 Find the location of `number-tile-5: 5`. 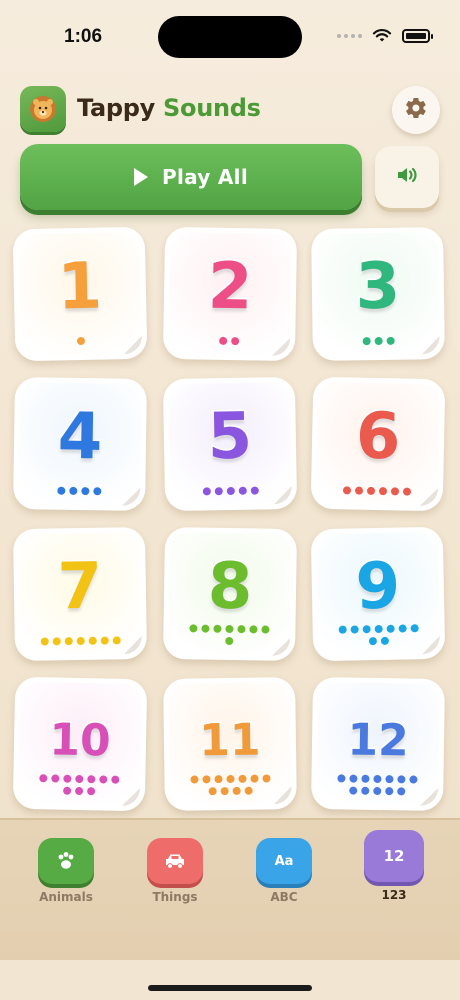

number-tile-5: 5 is located at coordinates (230, 444).